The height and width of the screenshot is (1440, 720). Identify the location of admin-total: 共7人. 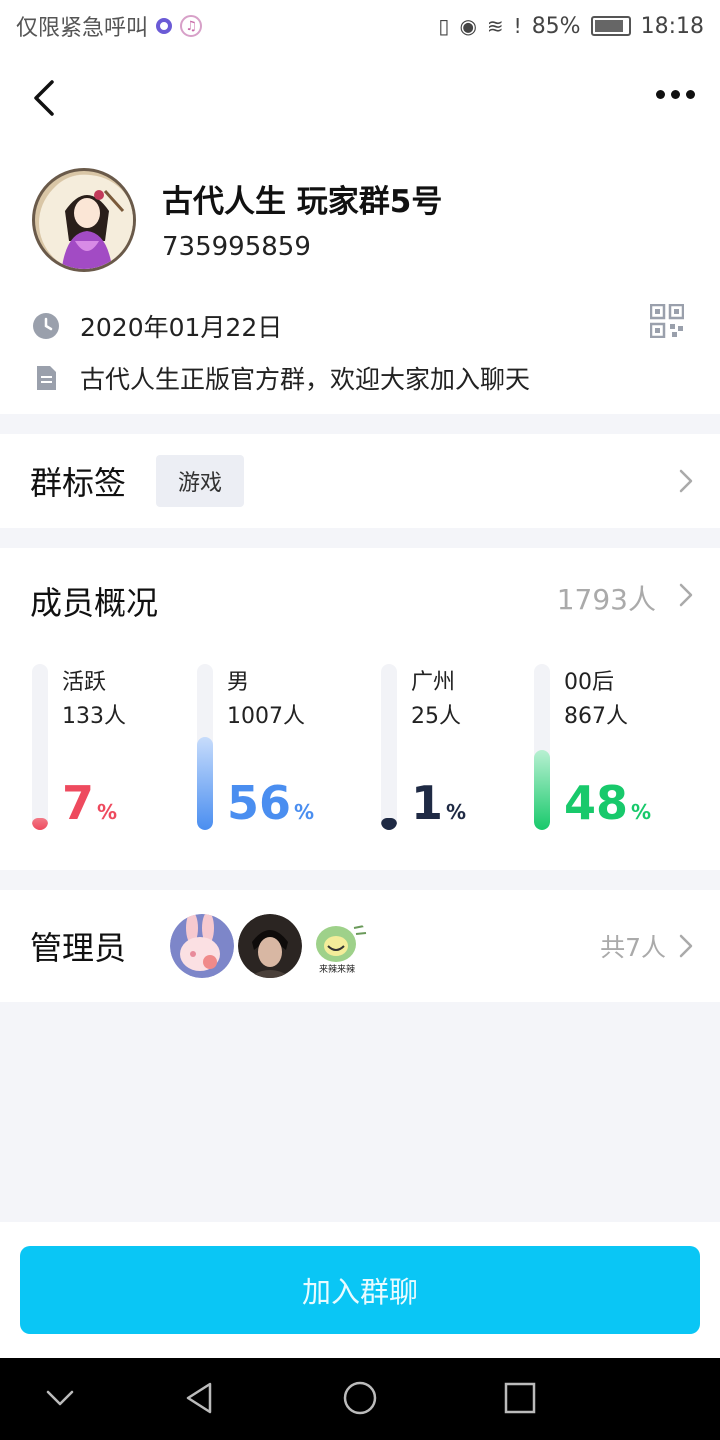
(633, 947).